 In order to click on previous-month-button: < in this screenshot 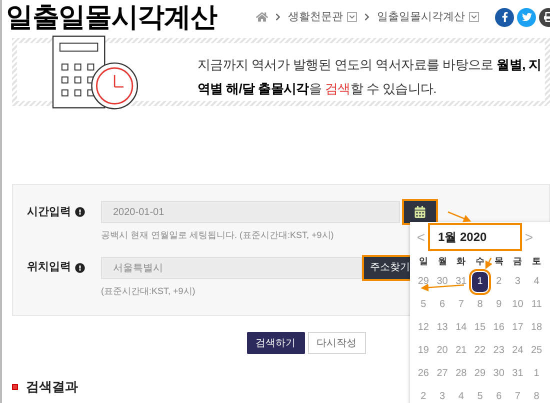, I will do `click(421, 237)`.